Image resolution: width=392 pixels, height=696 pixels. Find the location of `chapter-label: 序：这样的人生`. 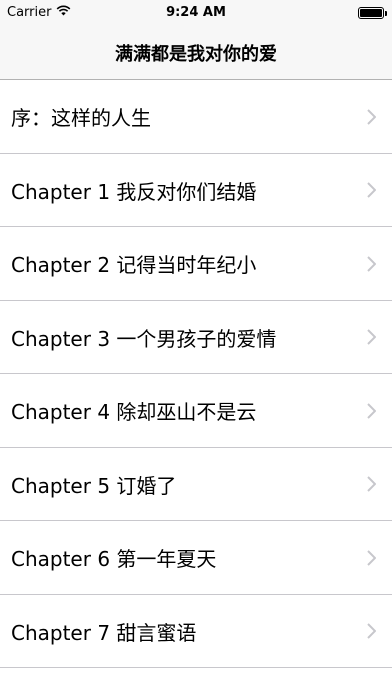

chapter-label: 序：这样的人生 is located at coordinates (81, 118).